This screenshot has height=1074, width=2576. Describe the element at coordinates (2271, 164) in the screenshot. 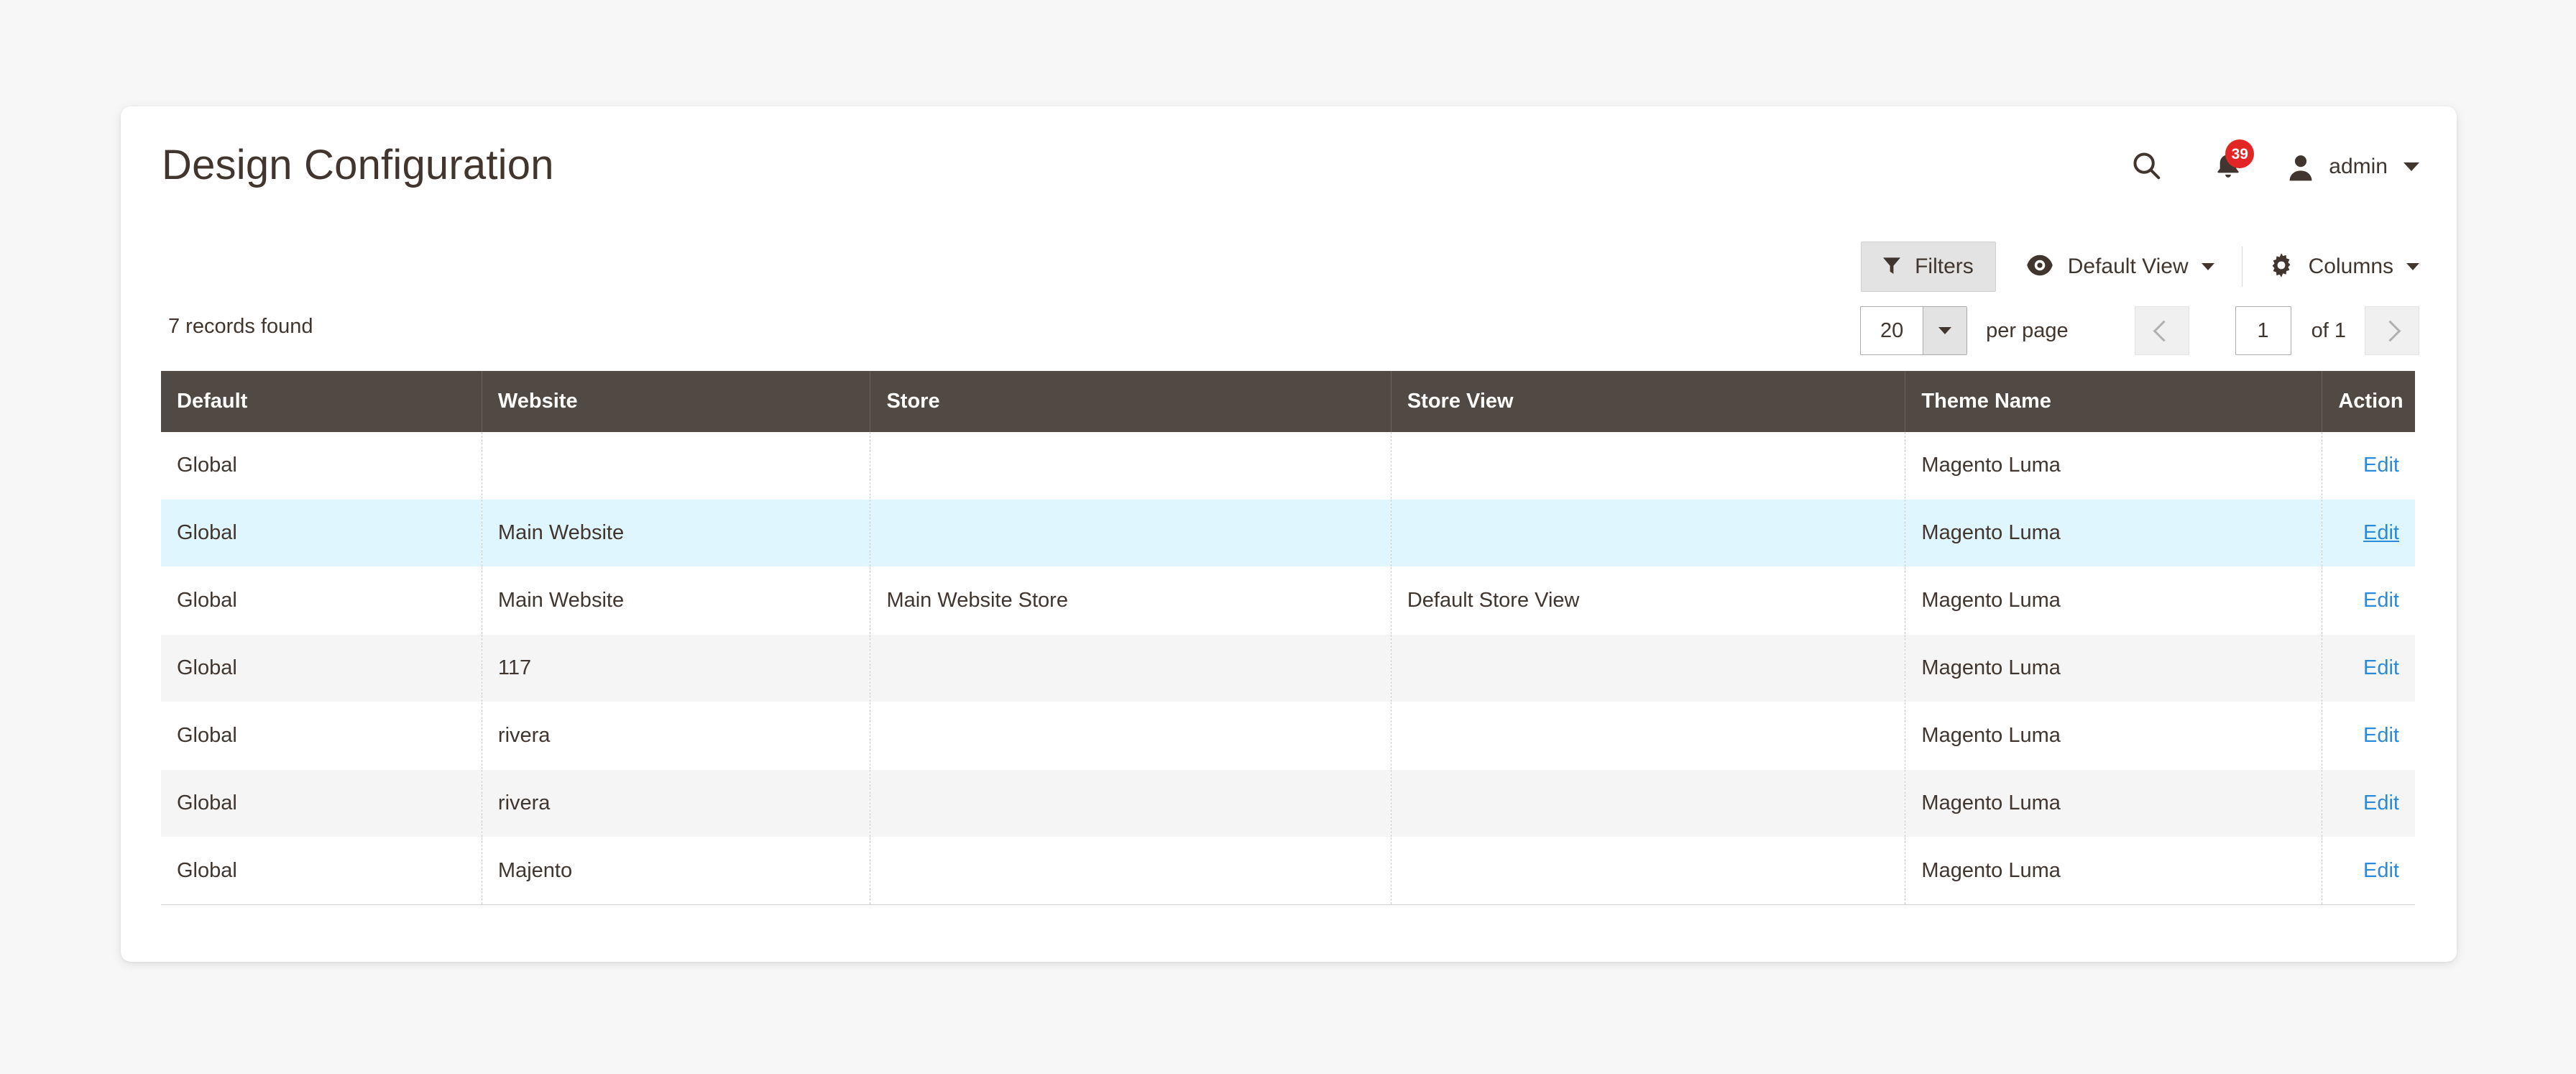

I see `admin-tools: 39 admin` at that location.